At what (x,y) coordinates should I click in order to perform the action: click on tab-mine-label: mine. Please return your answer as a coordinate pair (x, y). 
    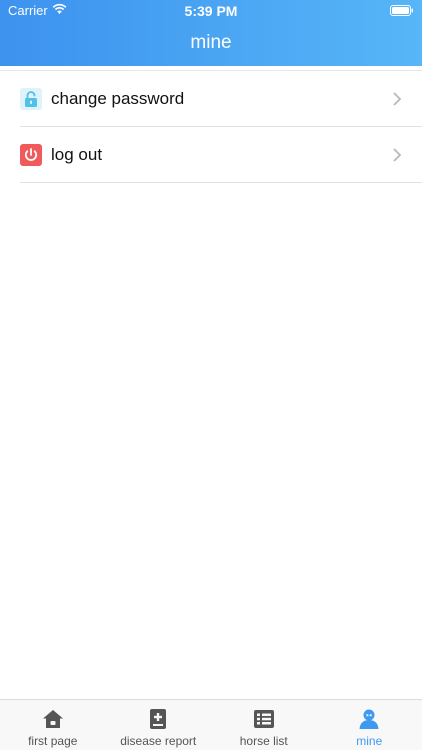
    Looking at the image, I should click on (369, 741).